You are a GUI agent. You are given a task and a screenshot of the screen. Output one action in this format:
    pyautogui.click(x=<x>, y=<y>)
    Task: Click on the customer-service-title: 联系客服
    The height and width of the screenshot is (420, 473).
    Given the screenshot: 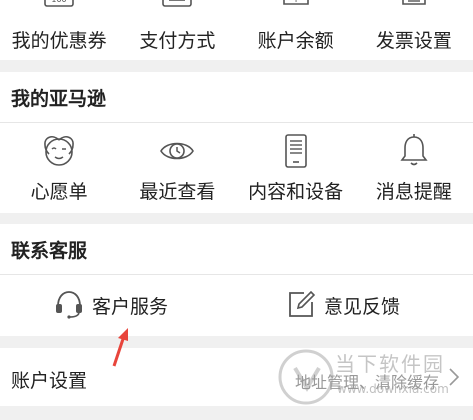 What is the action you would take?
    pyautogui.click(x=49, y=251)
    